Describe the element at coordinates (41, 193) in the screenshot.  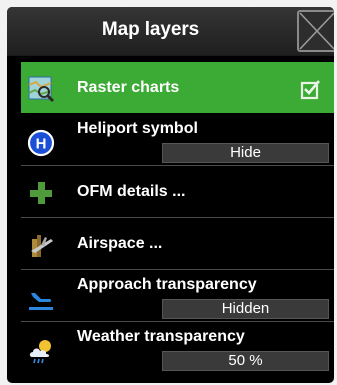
I see `plus-icon` at that location.